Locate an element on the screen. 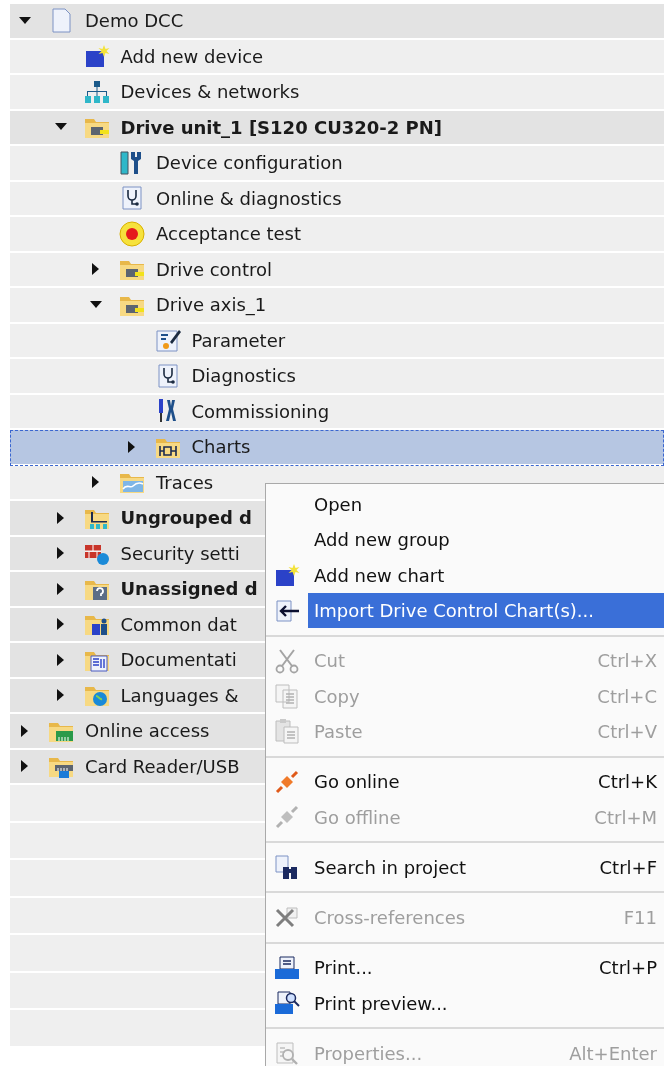  tree-item-label: Card Reader/USB is located at coordinates (162, 766).